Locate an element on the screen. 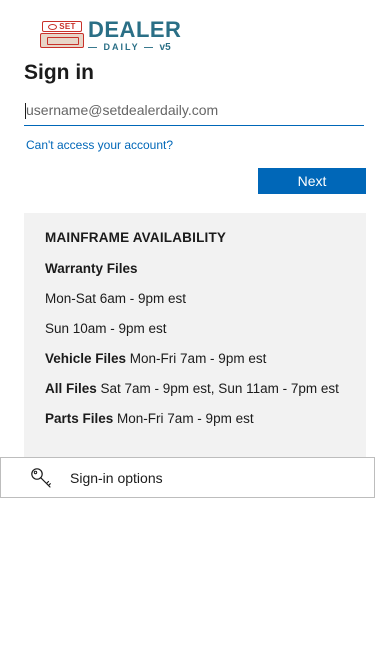 Image resolution: width=375 pixels, height=667 pixels. parts-files-label: Parts Files is located at coordinates (79, 418).